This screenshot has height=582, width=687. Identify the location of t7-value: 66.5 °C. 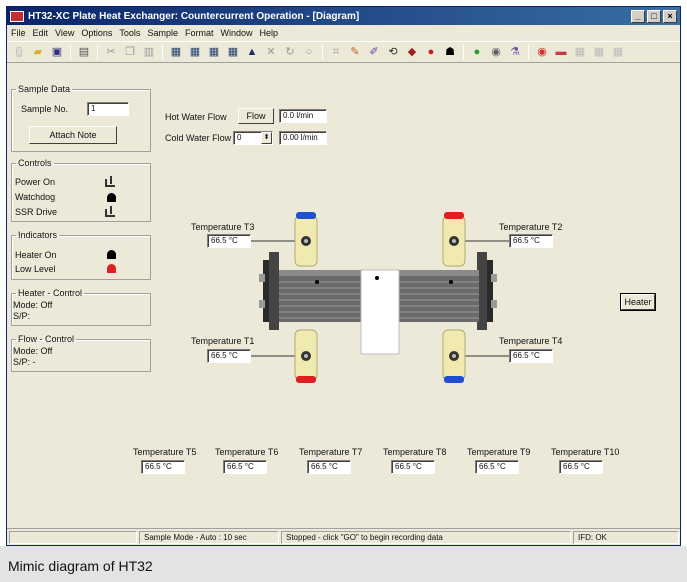
(329, 467).